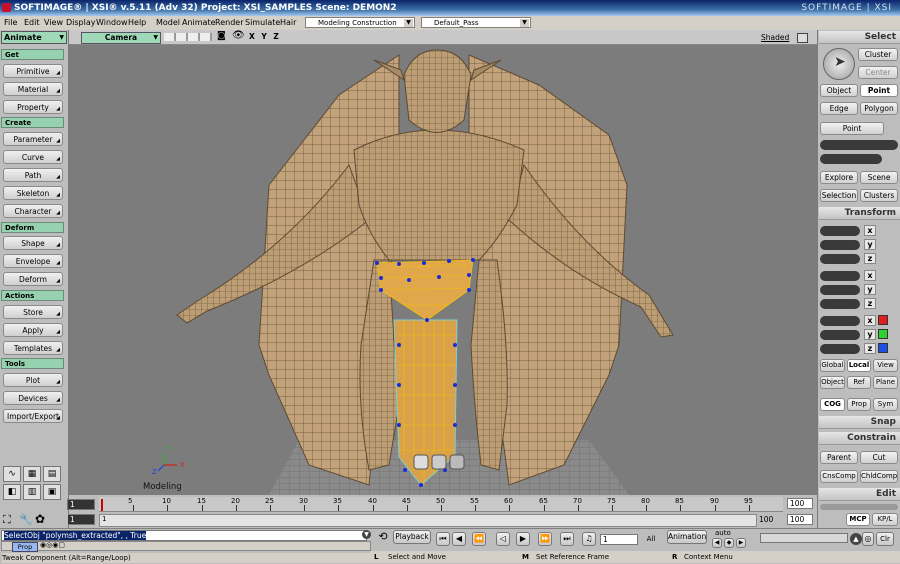 Image resolution: width=900 pixels, height=564 pixels. What do you see at coordinates (802, 38) in the screenshot?
I see `maximize-viewport-icon` at bounding box center [802, 38].